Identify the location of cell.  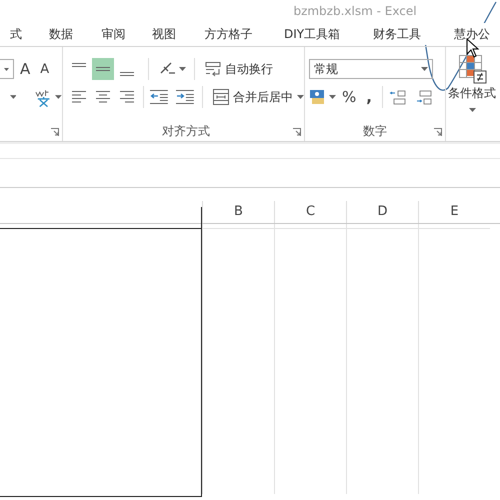
(101, 218).